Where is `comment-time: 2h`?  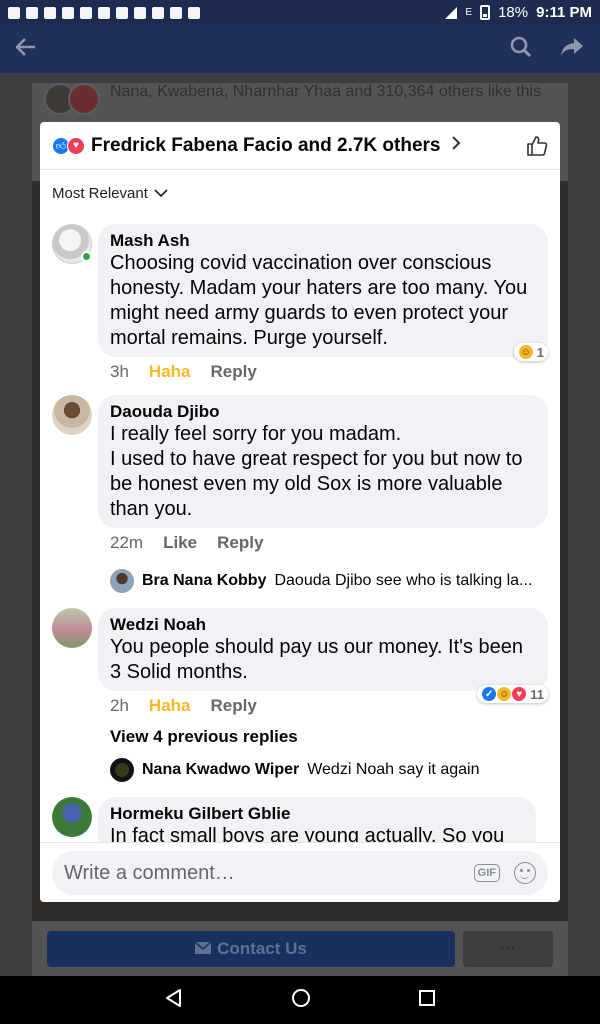 comment-time: 2h is located at coordinates (119, 705).